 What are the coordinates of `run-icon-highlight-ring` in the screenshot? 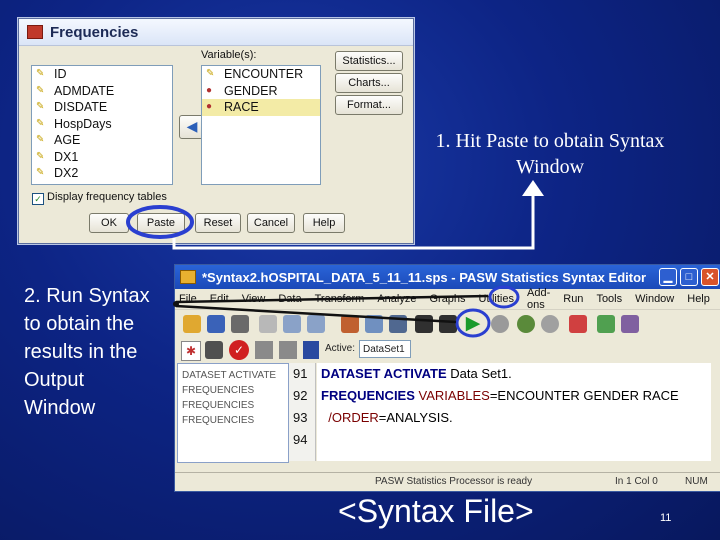 It's located at (473, 323).